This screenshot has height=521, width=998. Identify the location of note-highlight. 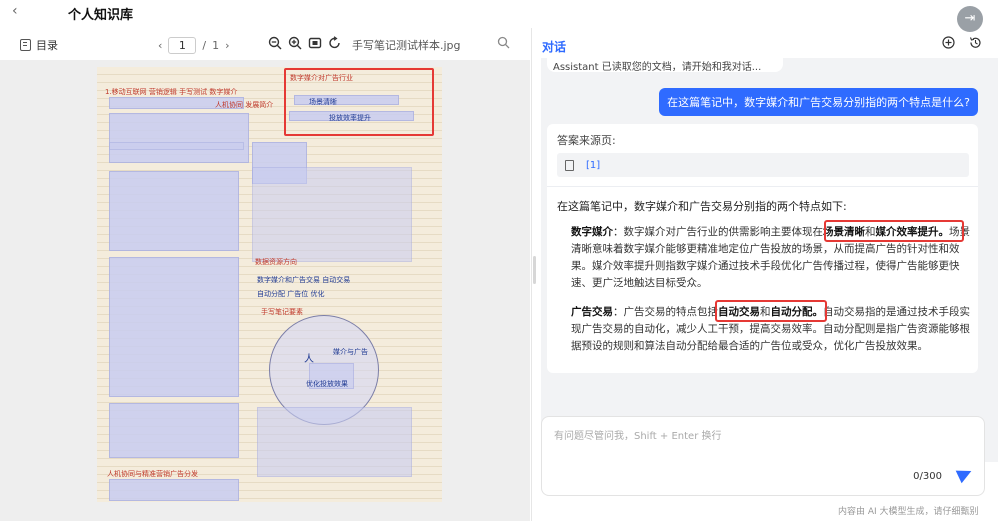
(176, 146).